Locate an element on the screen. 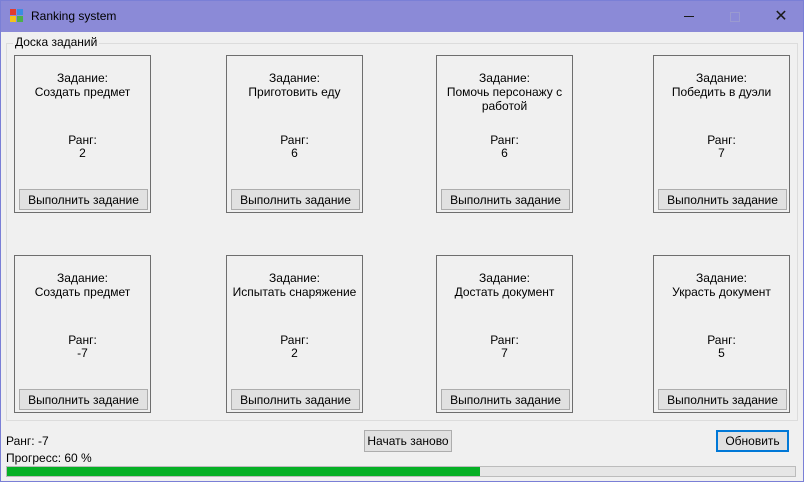 Image resolution: width=804 pixels, height=482 pixels. rank-value: 5 is located at coordinates (721, 353).